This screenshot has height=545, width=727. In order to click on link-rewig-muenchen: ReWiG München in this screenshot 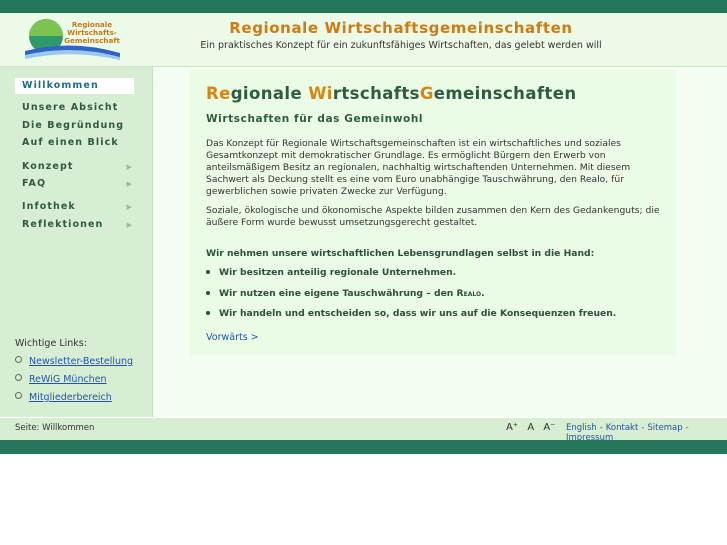, I will do `click(61, 379)`.